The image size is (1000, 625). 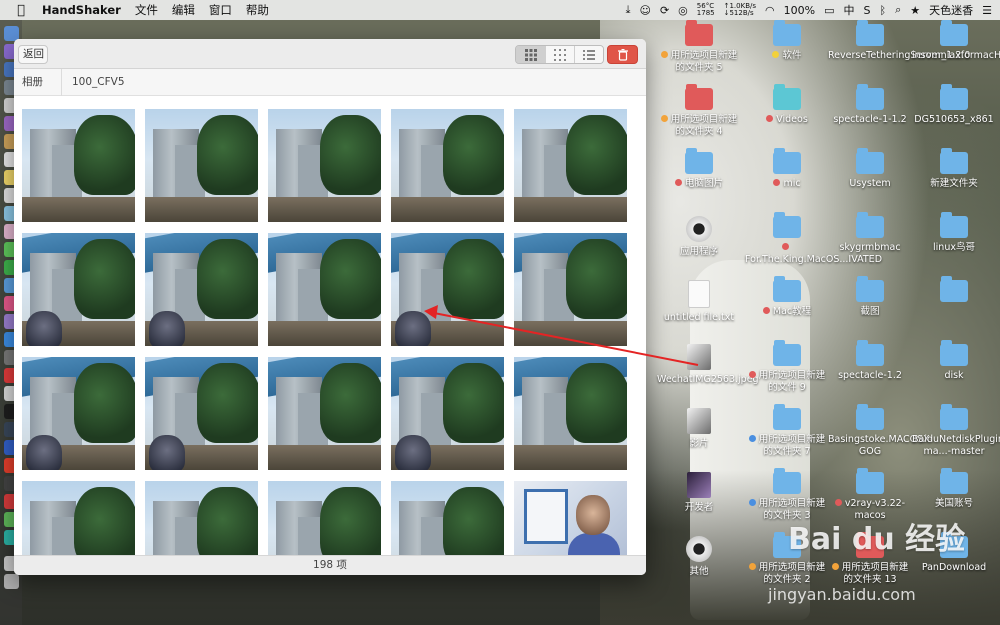 What do you see at coordinates (842, 594) in the screenshot?
I see `baidu-watermark-url: jingyan.baidu.com` at bounding box center [842, 594].